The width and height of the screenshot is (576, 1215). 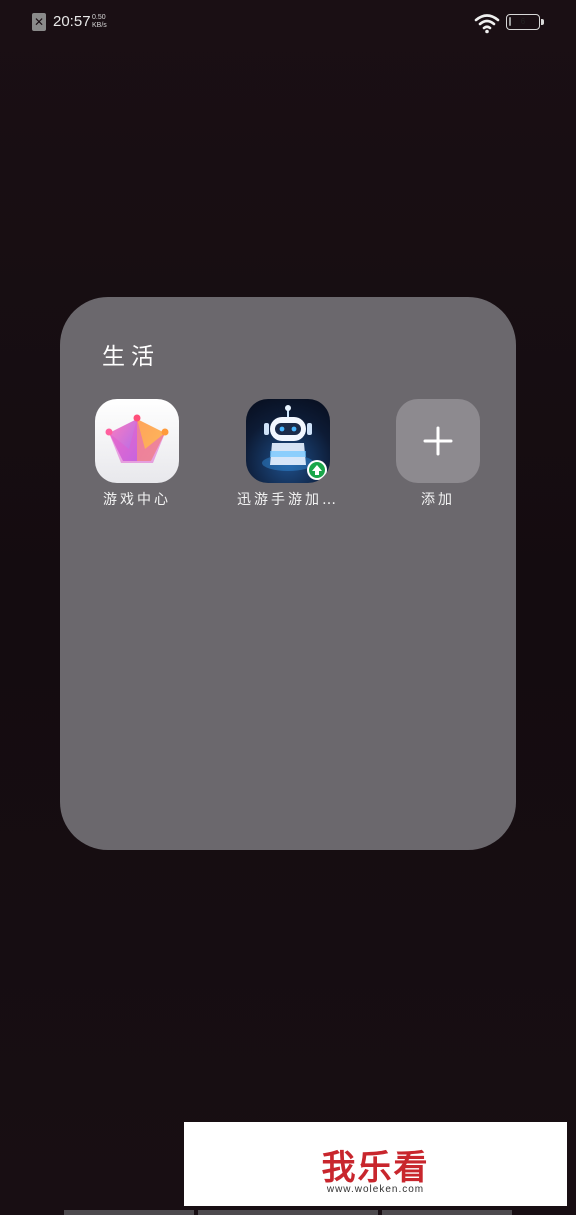 I want to click on game-center-crown-icon, so click(x=137, y=441).